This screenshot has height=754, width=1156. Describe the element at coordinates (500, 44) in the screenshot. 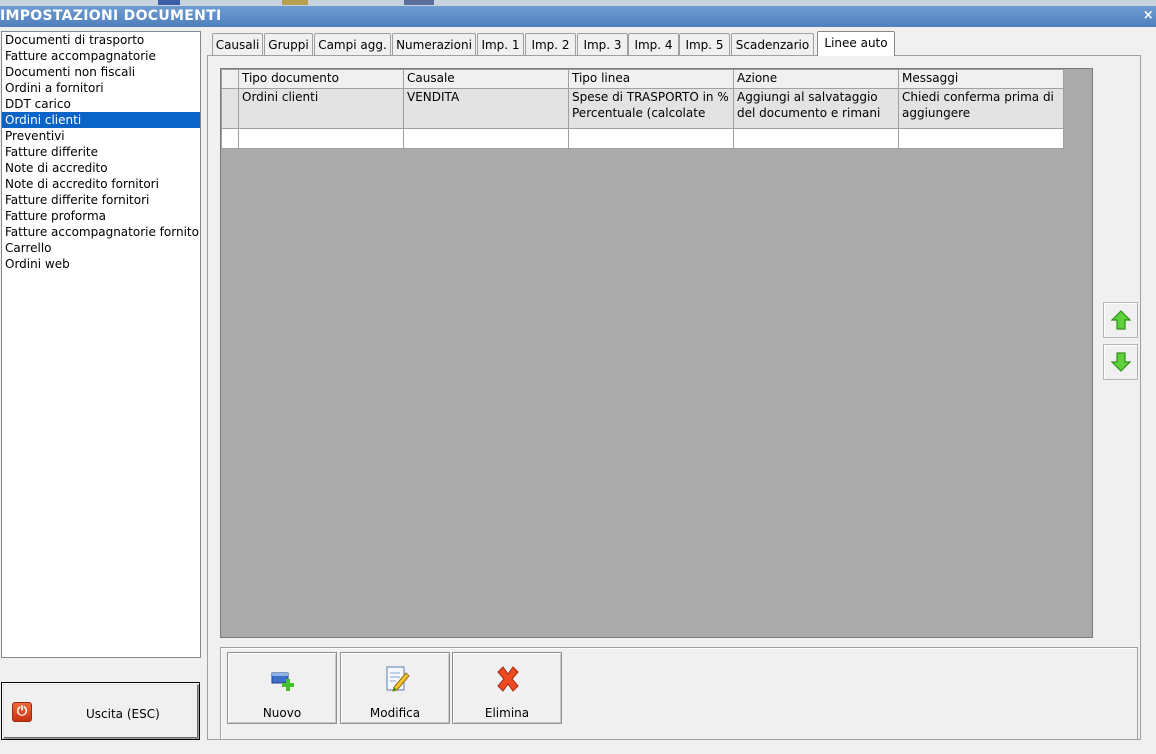

I see `tab-imp-1: Imp. 1` at that location.